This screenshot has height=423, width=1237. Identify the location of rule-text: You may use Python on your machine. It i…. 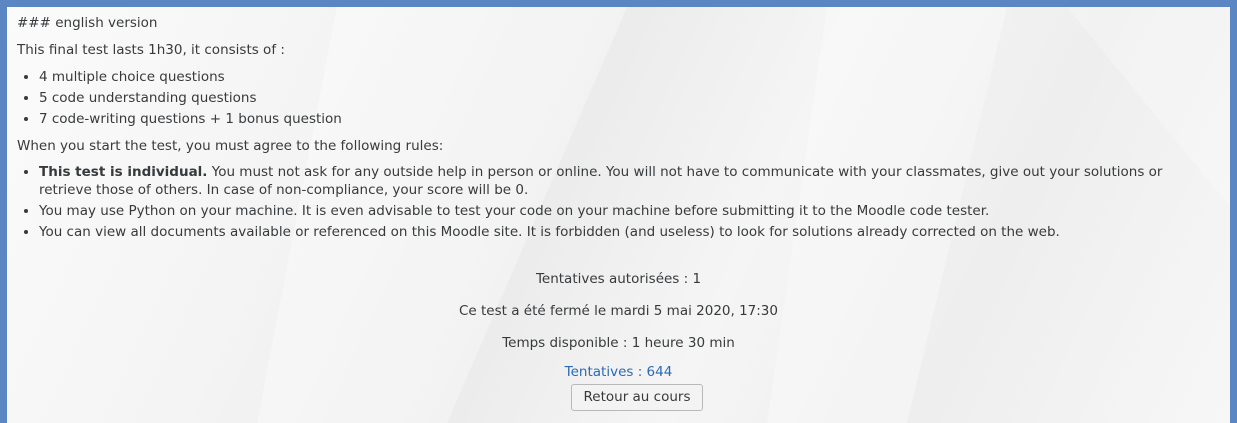
(514, 211).